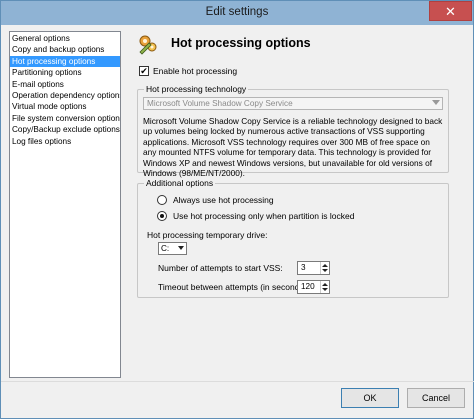 Image resolution: width=474 pixels, height=419 pixels. I want to click on nav-item-hot-processing: Hot processing options, so click(65, 61).